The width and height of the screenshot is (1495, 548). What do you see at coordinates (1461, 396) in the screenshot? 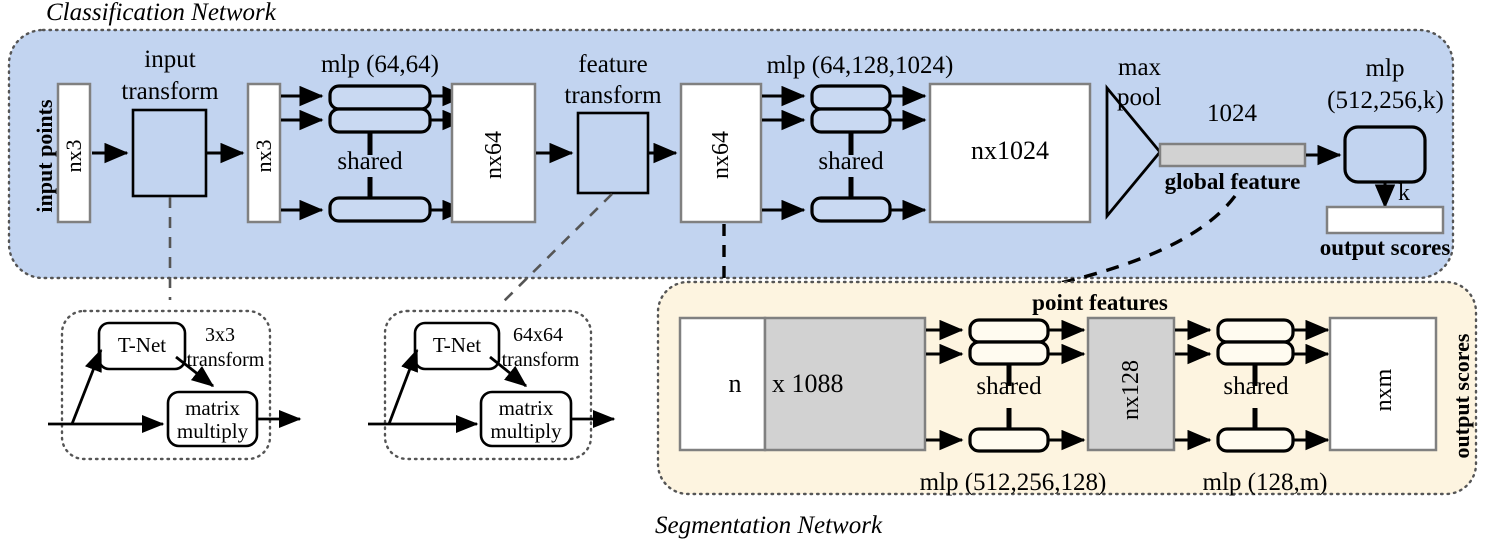
I see `seg-output-scores-label: output scores` at bounding box center [1461, 396].